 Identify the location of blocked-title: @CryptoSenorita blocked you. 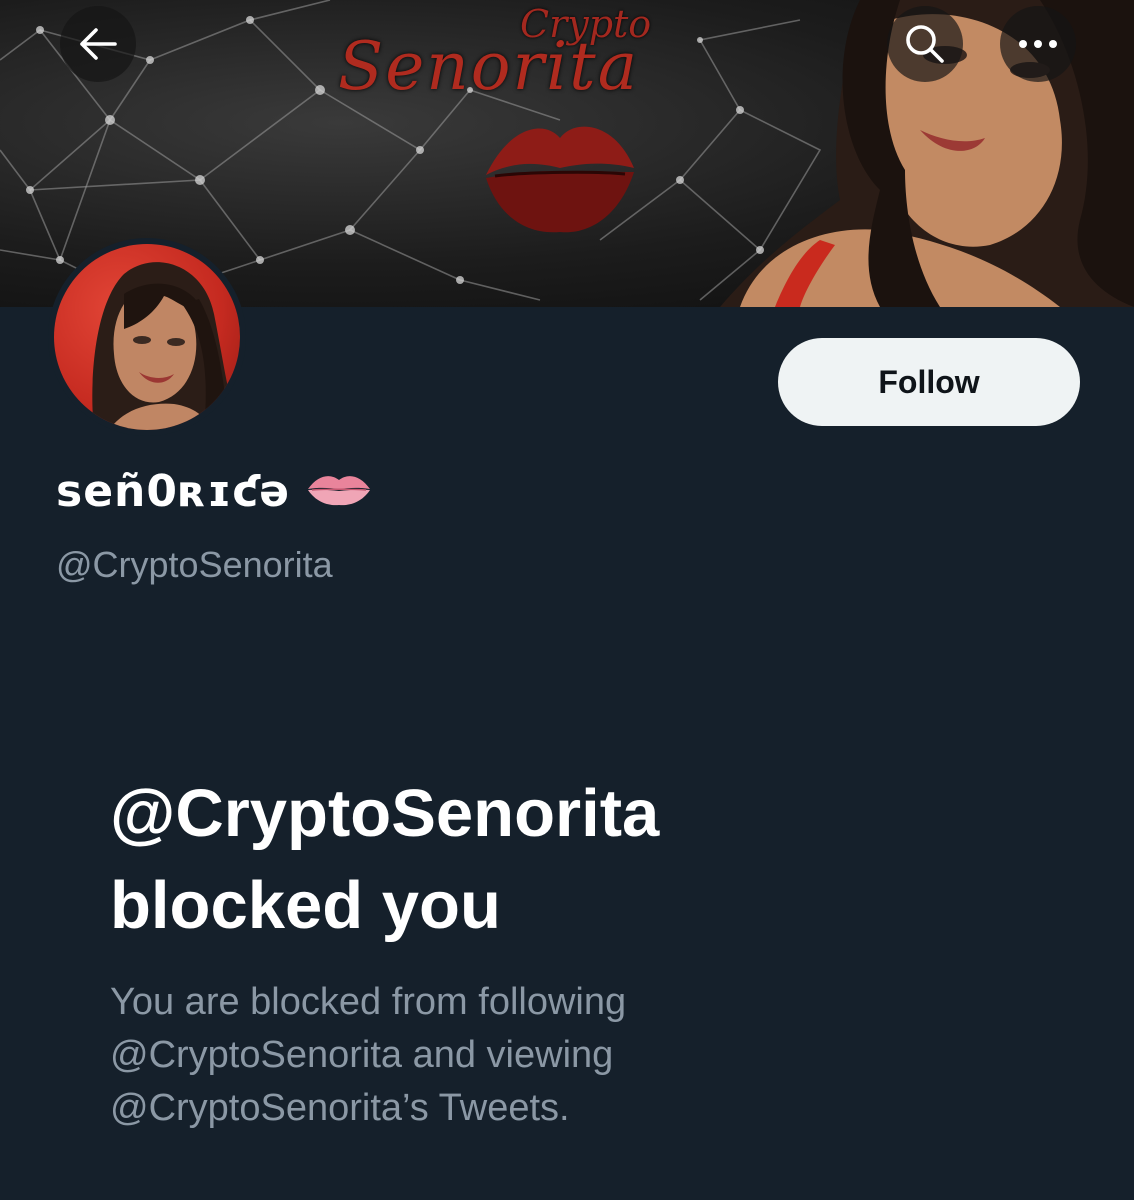
(560, 860).